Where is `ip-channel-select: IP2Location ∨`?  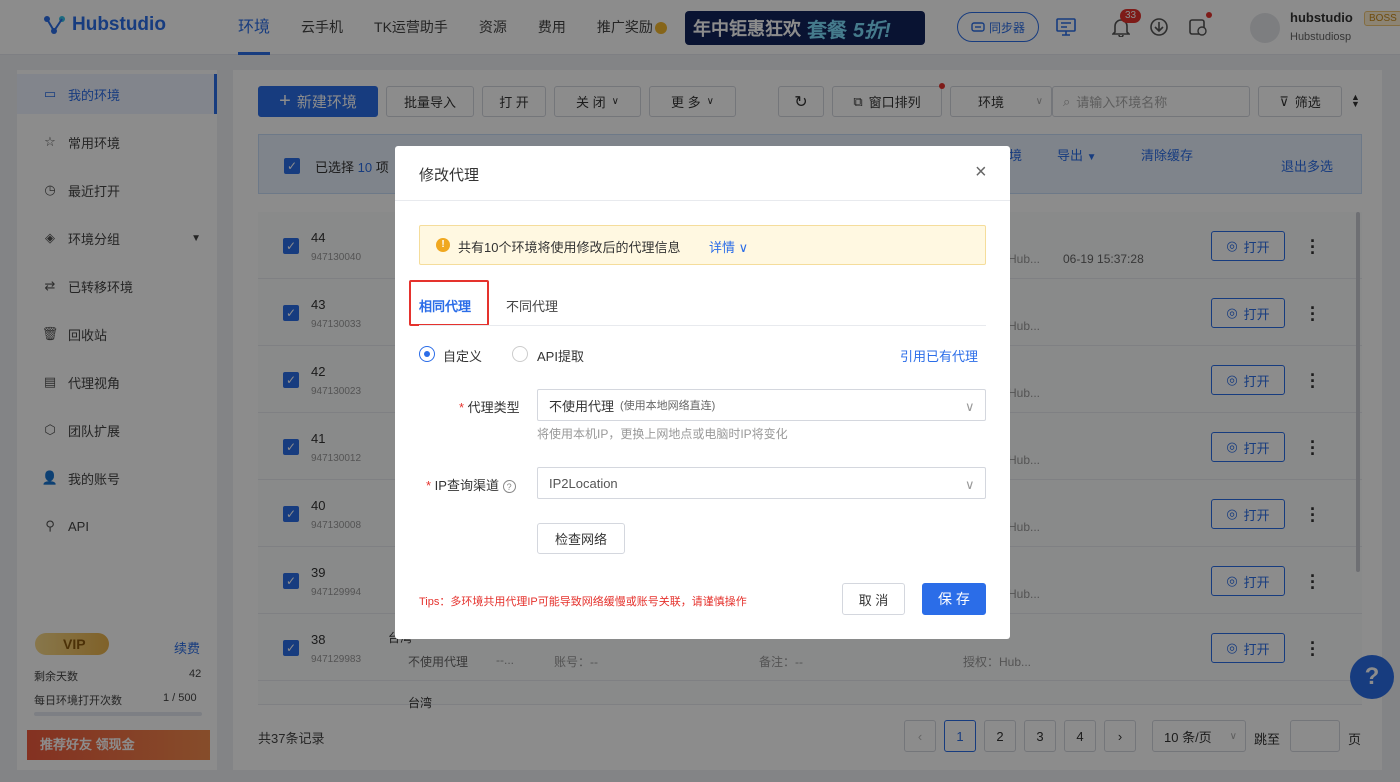
ip-channel-select: IP2Location ∨ is located at coordinates (761, 483).